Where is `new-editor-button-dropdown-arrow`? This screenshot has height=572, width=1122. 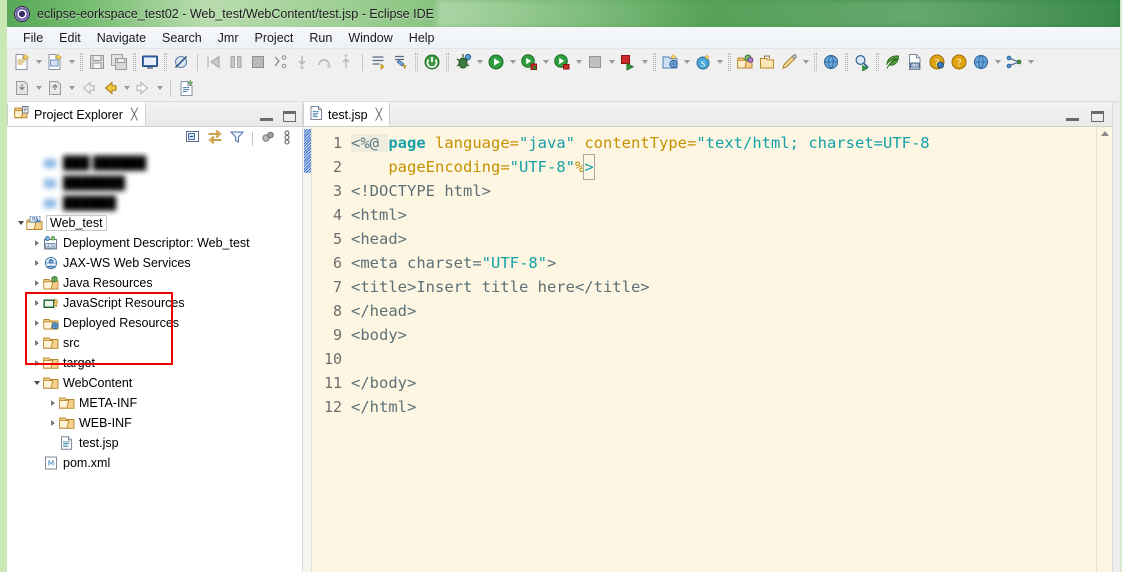
new-editor-button-dropdown-arrow is located at coordinates (805, 62).